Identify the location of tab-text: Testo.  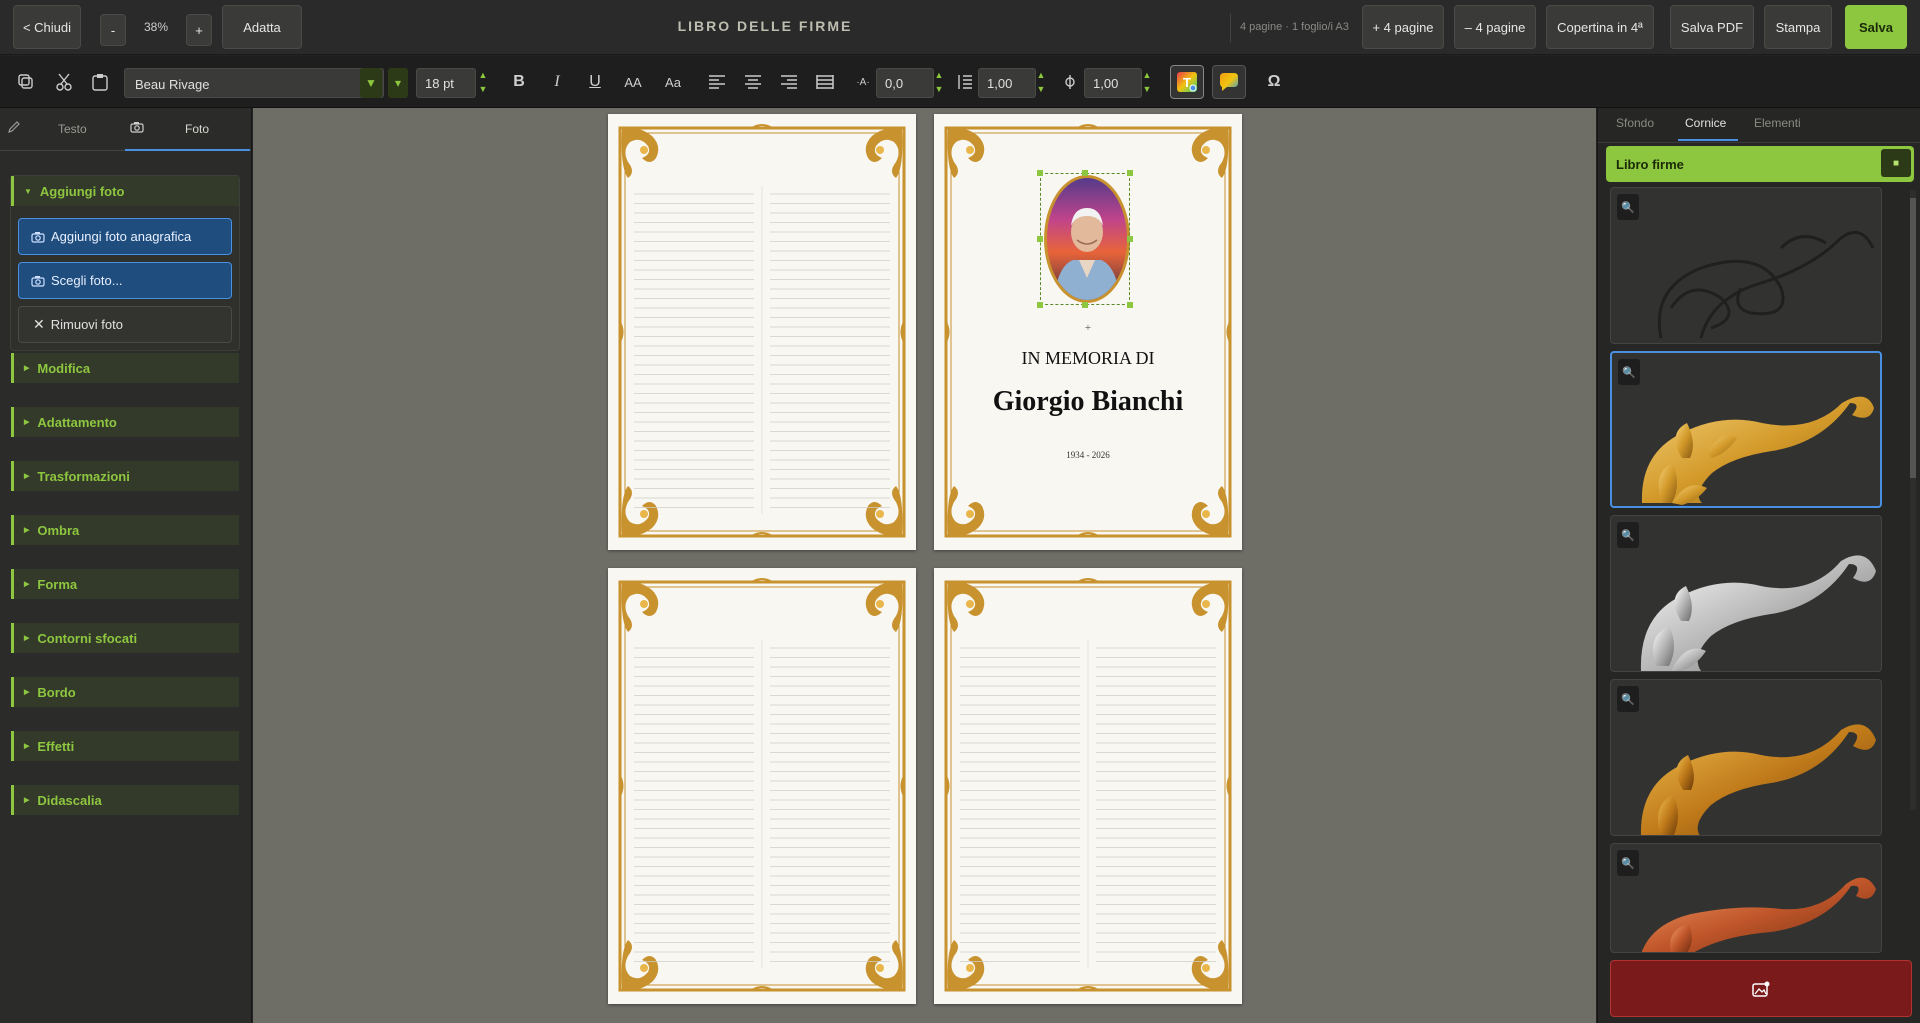
(72, 129).